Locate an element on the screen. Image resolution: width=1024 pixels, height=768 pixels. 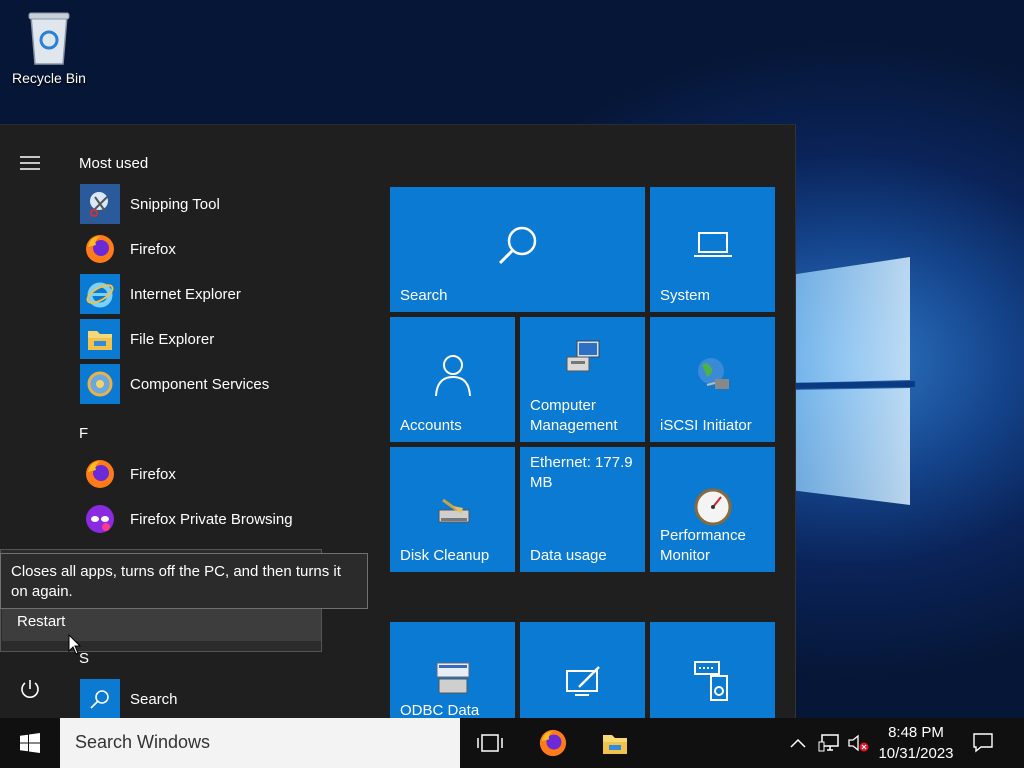
tile-label: Performance Monitor is located at coordinates (703, 545).